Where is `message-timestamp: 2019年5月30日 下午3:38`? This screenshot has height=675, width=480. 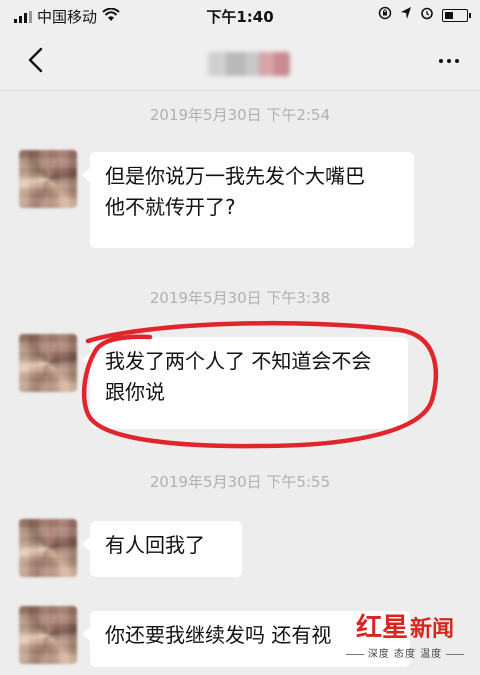
message-timestamp: 2019年5月30日 下午3:38 is located at coordinates (240, 298).